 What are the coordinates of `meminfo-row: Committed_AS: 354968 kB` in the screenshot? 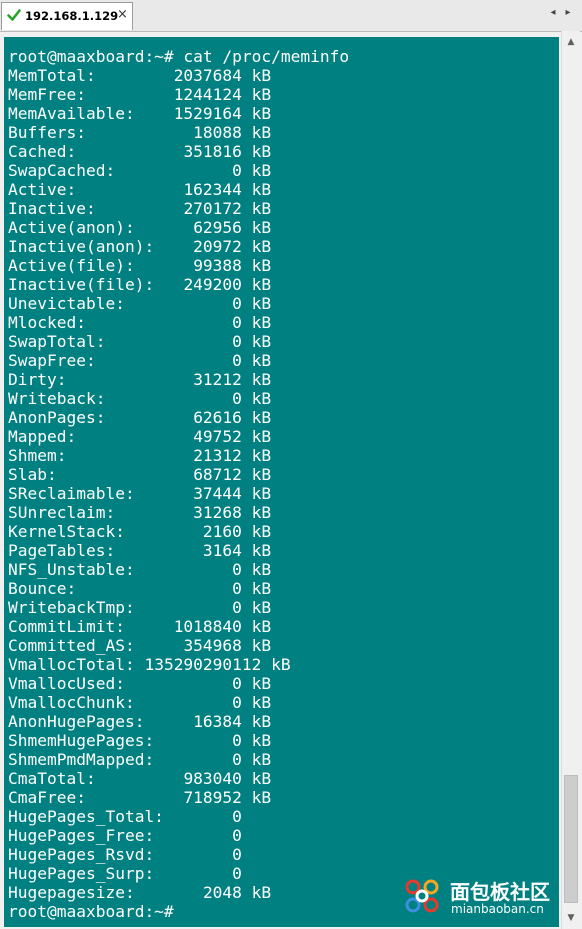 It's located at (139, 645).